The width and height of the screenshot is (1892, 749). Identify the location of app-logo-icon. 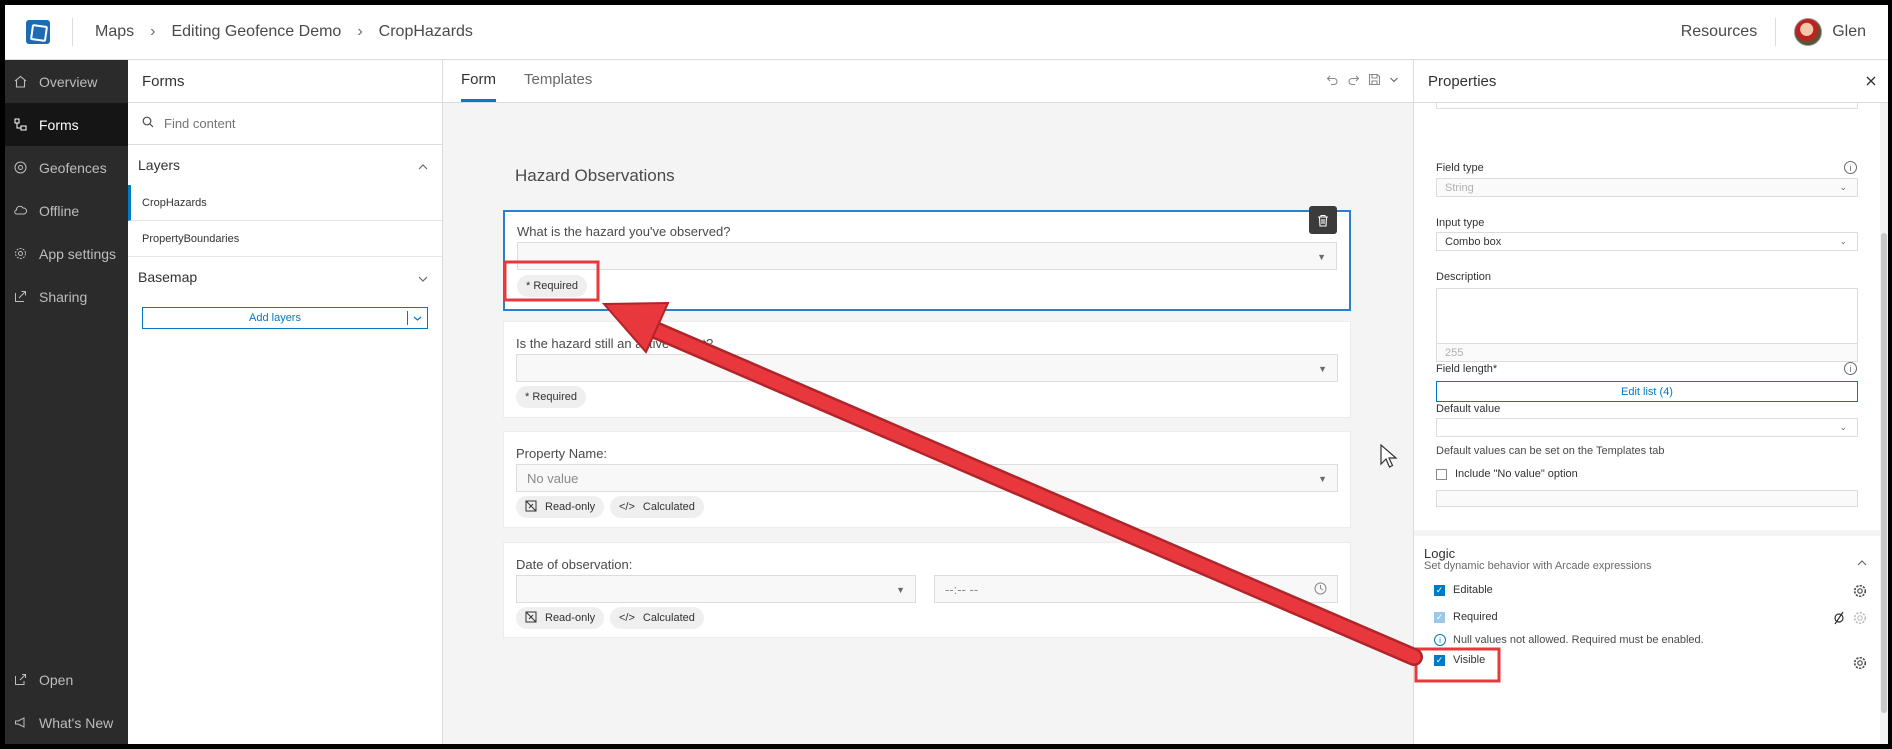
(38, 32).